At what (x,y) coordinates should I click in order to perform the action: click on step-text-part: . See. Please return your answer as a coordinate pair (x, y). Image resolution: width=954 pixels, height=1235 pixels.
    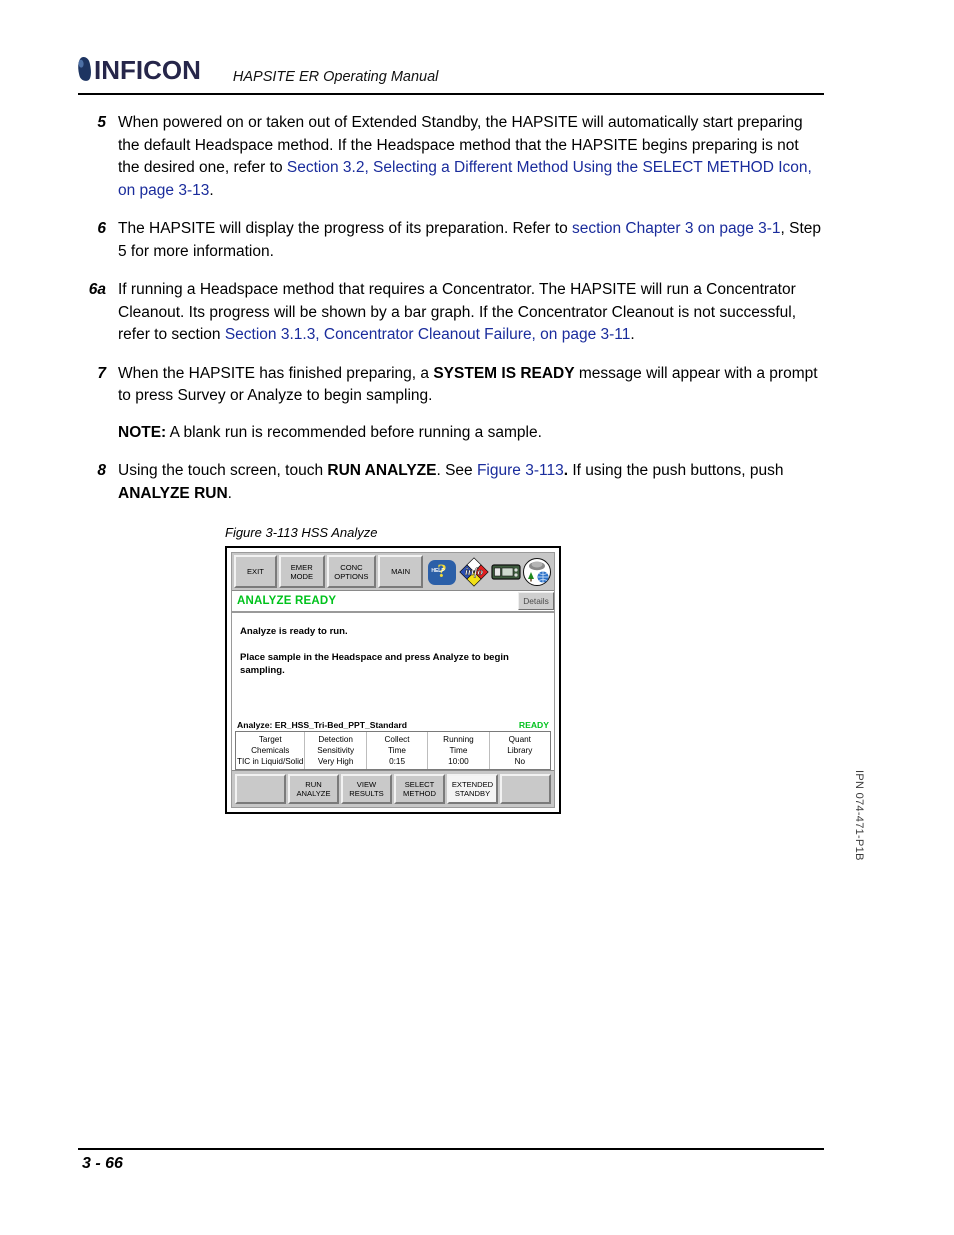
    Looking at the image, I should click on (456, 470).